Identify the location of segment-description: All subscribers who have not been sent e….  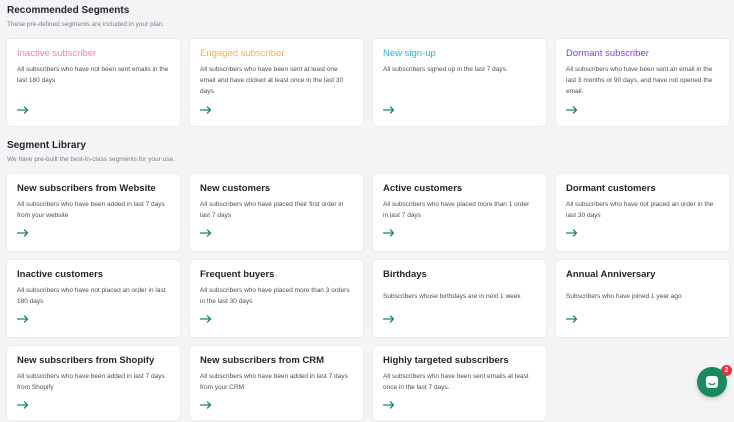
(93, 75).